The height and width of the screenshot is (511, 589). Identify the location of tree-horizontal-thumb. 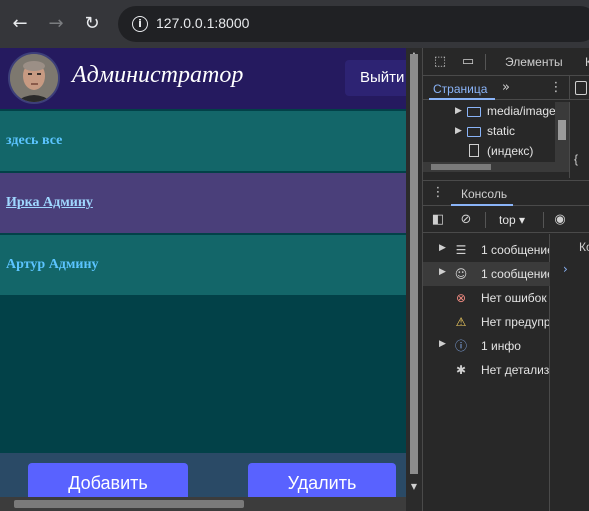
(461, 167).